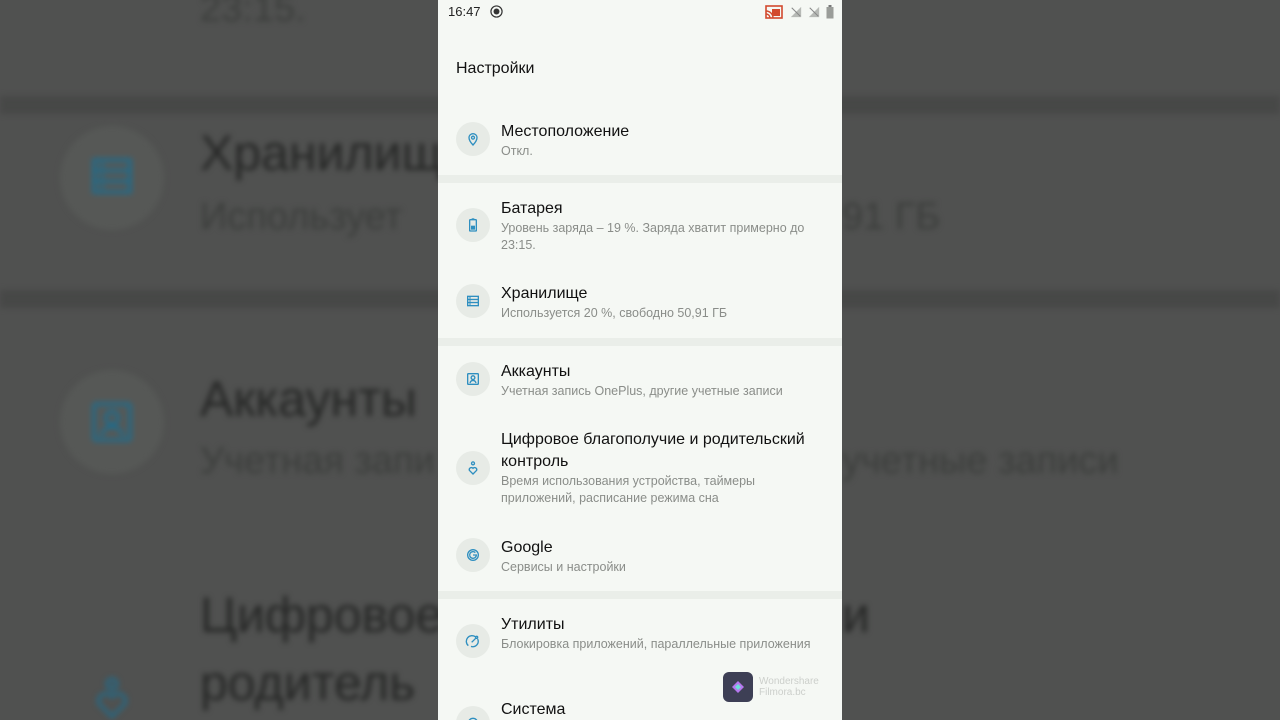  What do you see at coordinates (563, 567) in the screenshot?
I see `item-subtitle: Сервисы и настройки` at bounding box center [563, 567].